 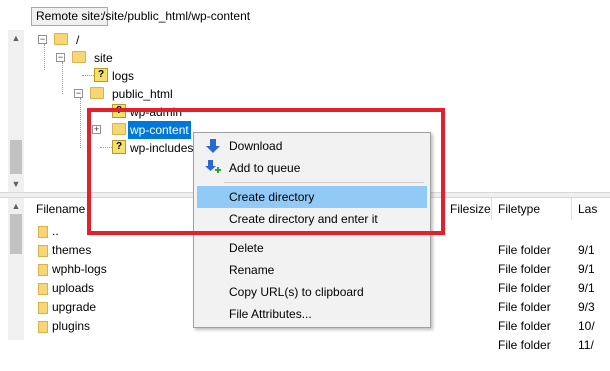 I want to click on menu-item-copy-url: Copy URL(s) to clipboard, so click(x=312, y=292).